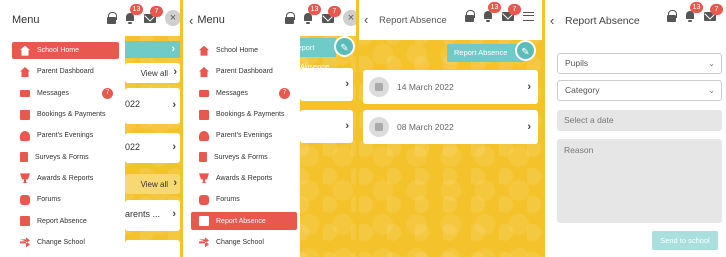  I want to click on shuffle-icon, so click(204, 242).